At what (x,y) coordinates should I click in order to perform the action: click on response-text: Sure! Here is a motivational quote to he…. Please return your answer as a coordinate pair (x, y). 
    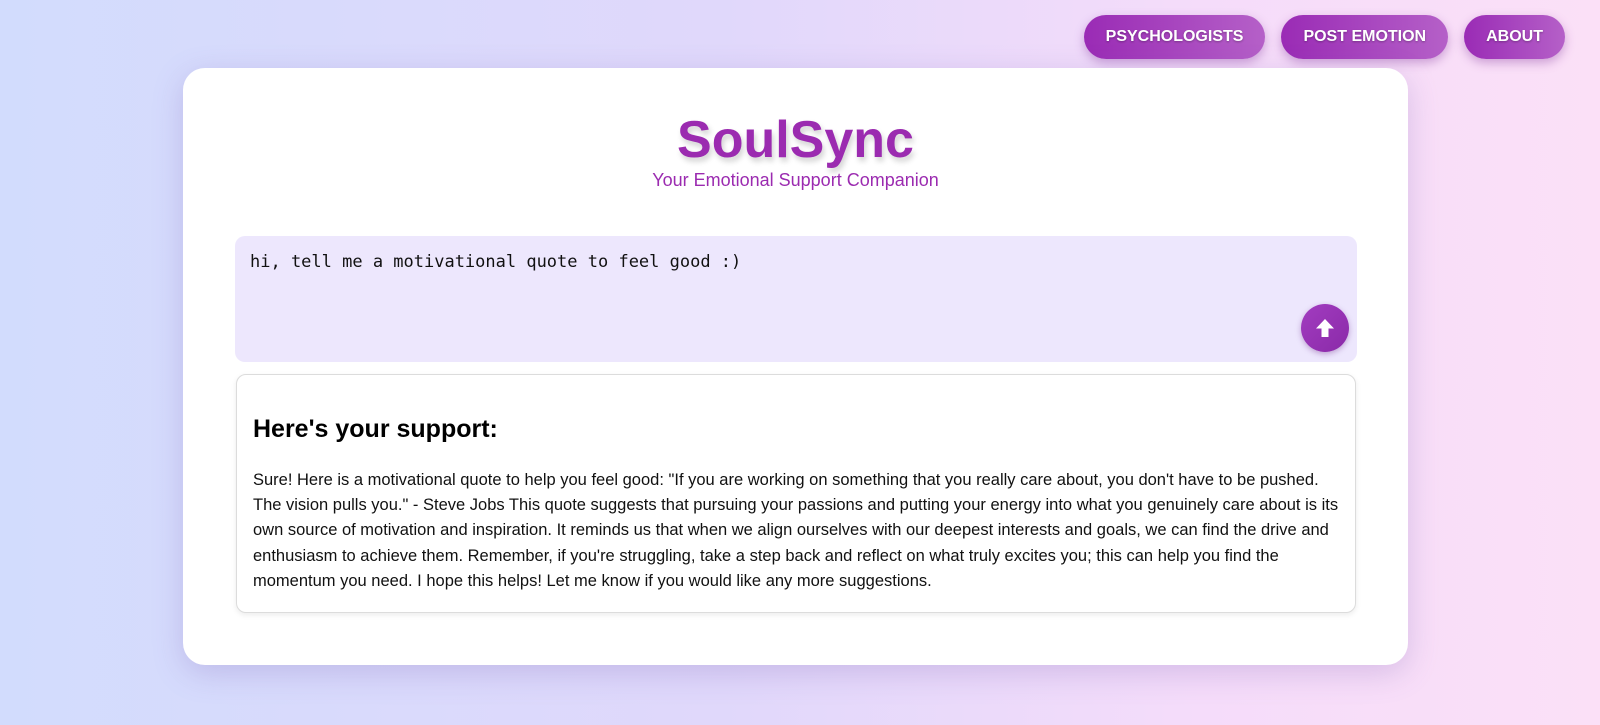
    Looking at the image, I should click on (796, 530).